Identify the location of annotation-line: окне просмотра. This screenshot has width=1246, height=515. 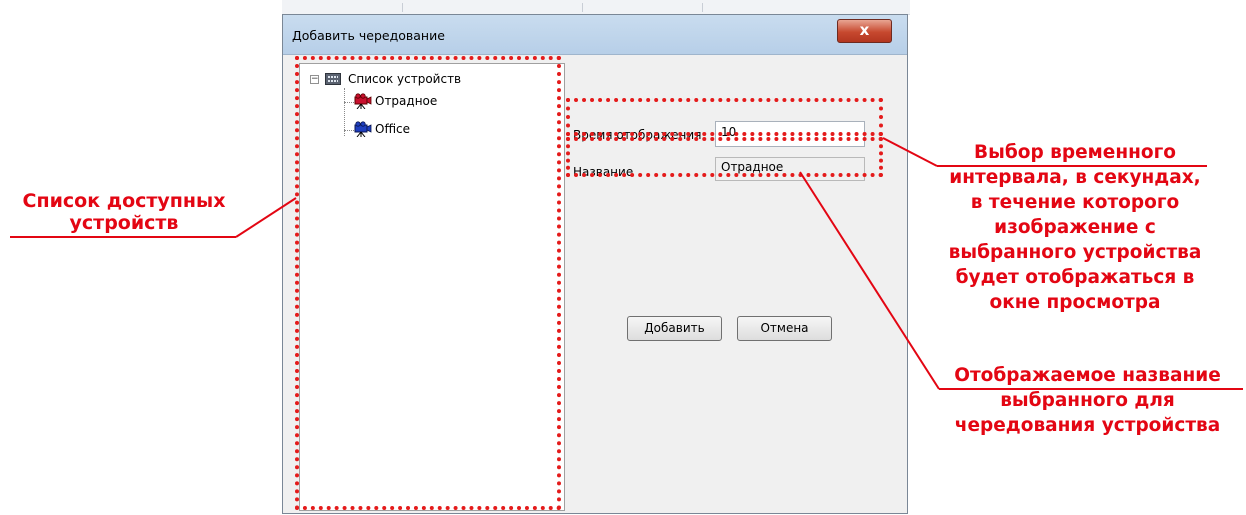
(1075, 302).